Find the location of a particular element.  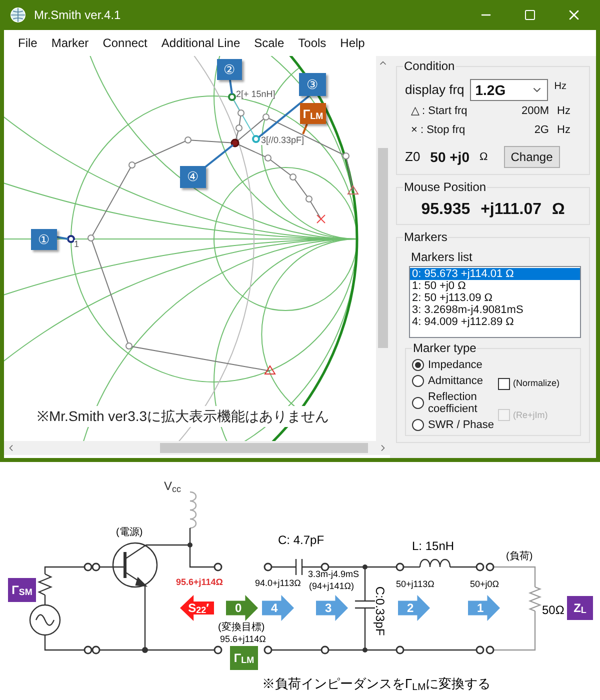

component-label: C:0.33pF is located at coordinates (380, 611).